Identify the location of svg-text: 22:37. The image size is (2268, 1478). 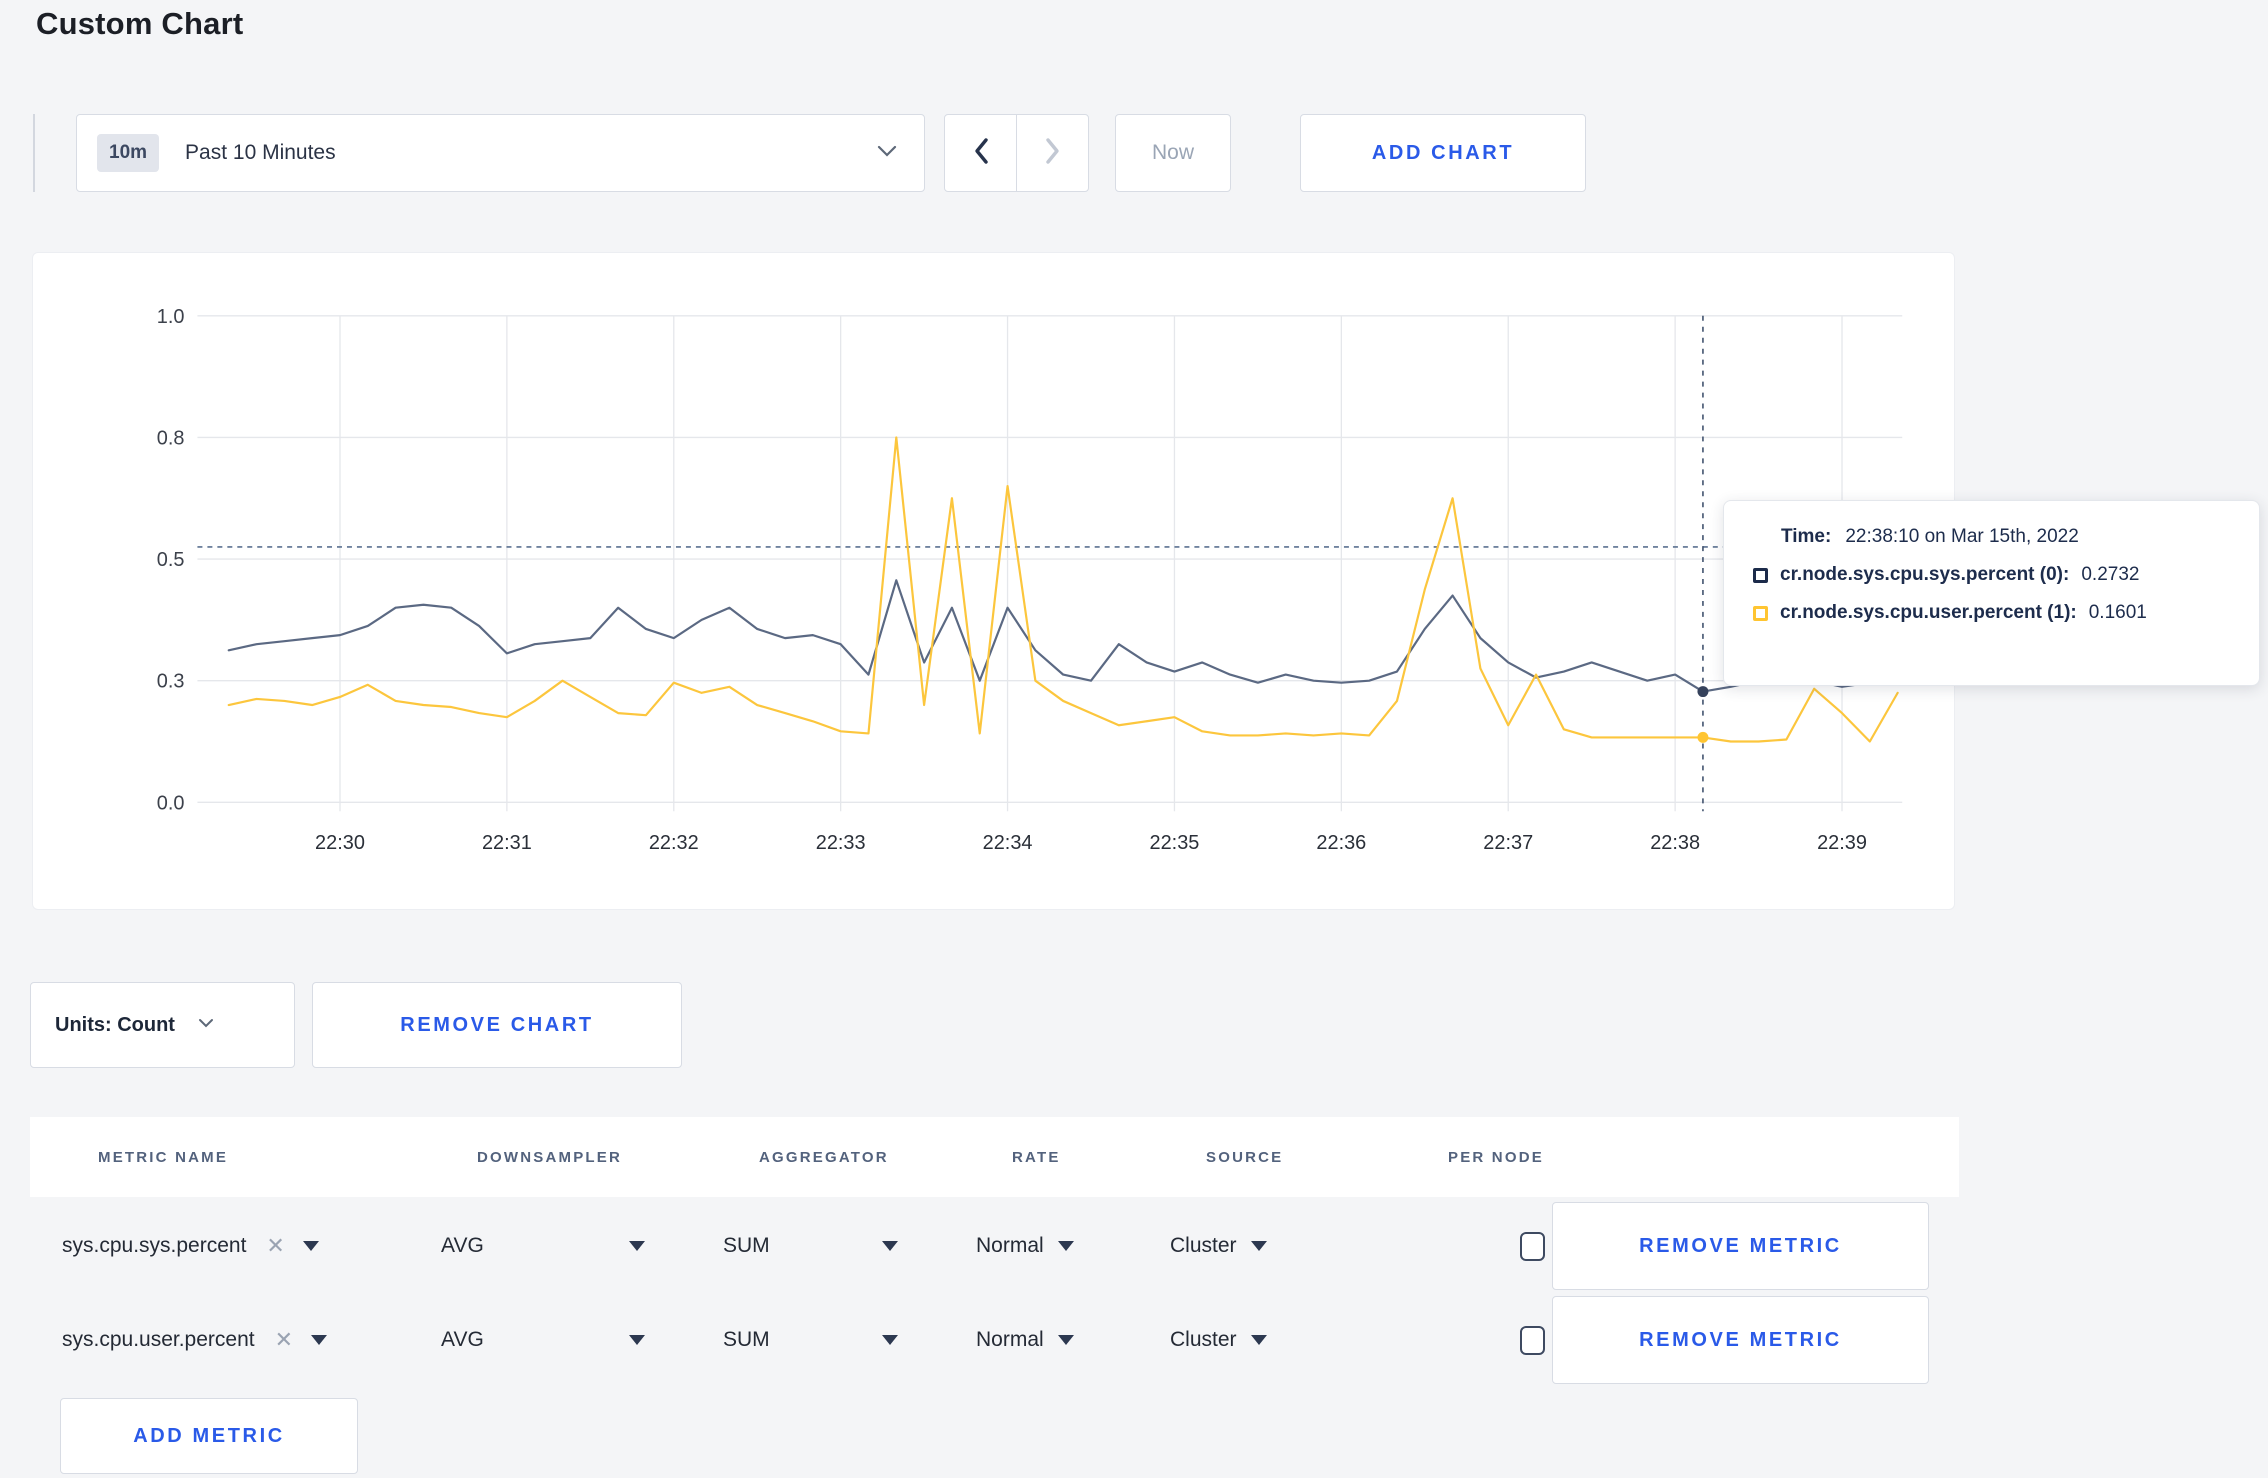
(1508, 843).